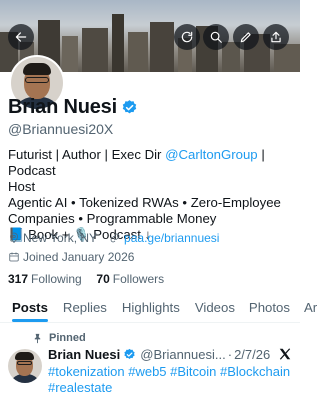  What do you see at coordinates (285, 354) in the screenshot?
I see `x-logo-icon` at bounding box center [285, 354].